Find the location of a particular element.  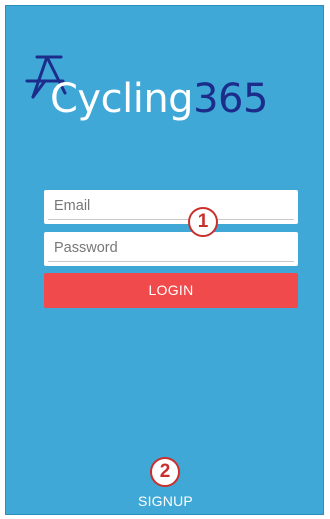

password-field-container is located at coordinates (171, 249).